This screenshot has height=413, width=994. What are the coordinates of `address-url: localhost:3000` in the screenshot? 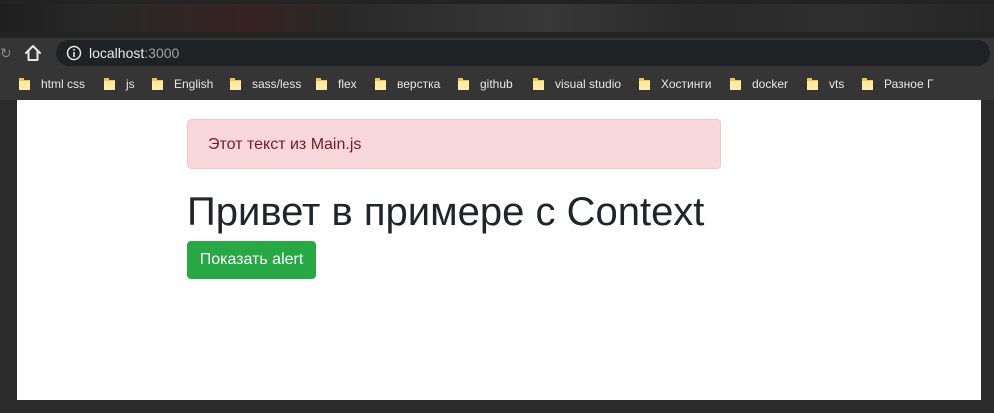 It's located at (134, 53).